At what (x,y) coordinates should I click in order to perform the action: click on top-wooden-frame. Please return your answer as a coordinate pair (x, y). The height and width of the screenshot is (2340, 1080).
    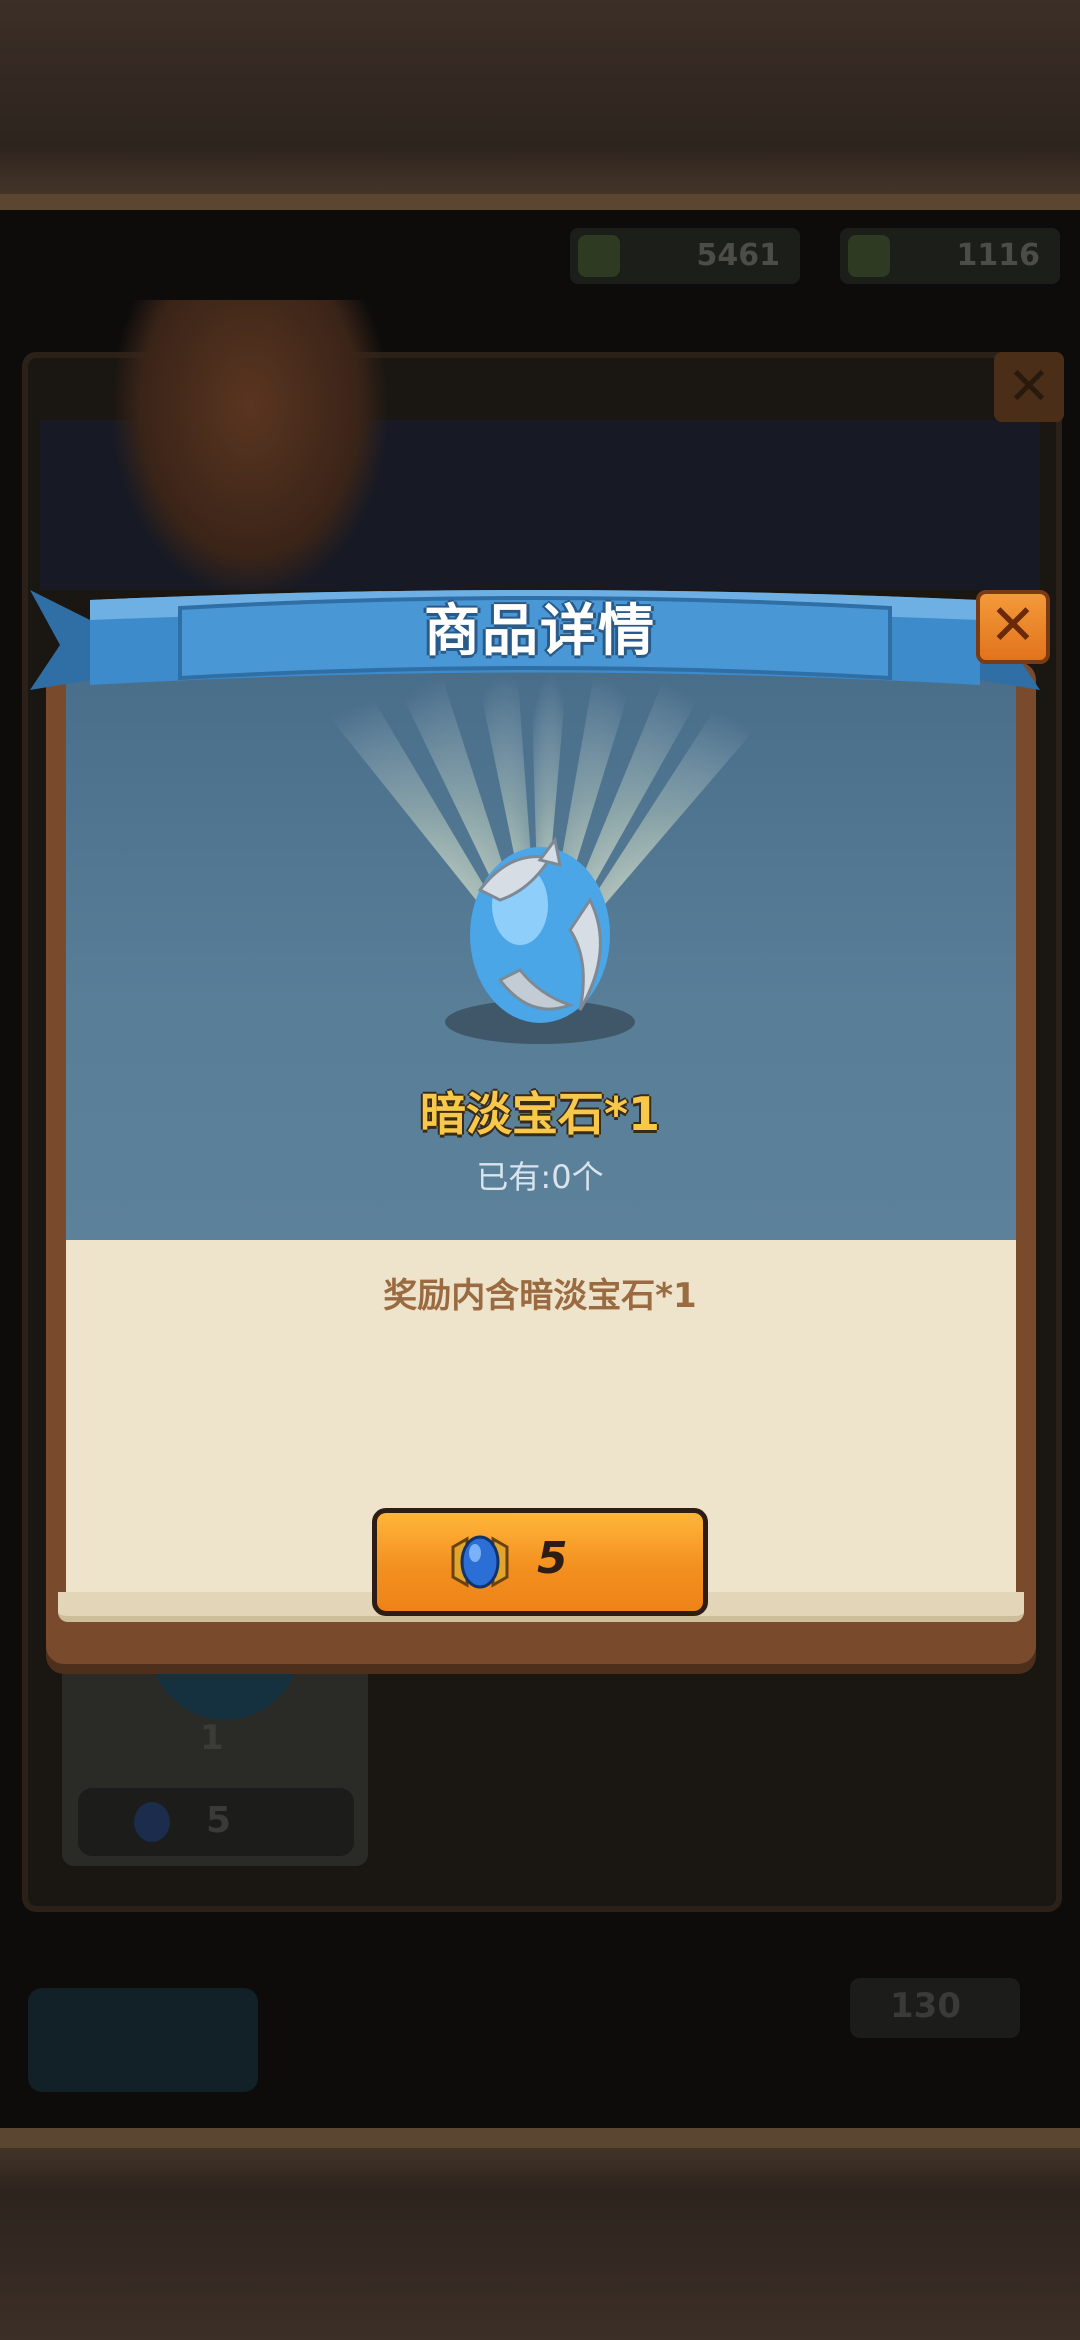
    Looking at the image, I should click on (540, 105).